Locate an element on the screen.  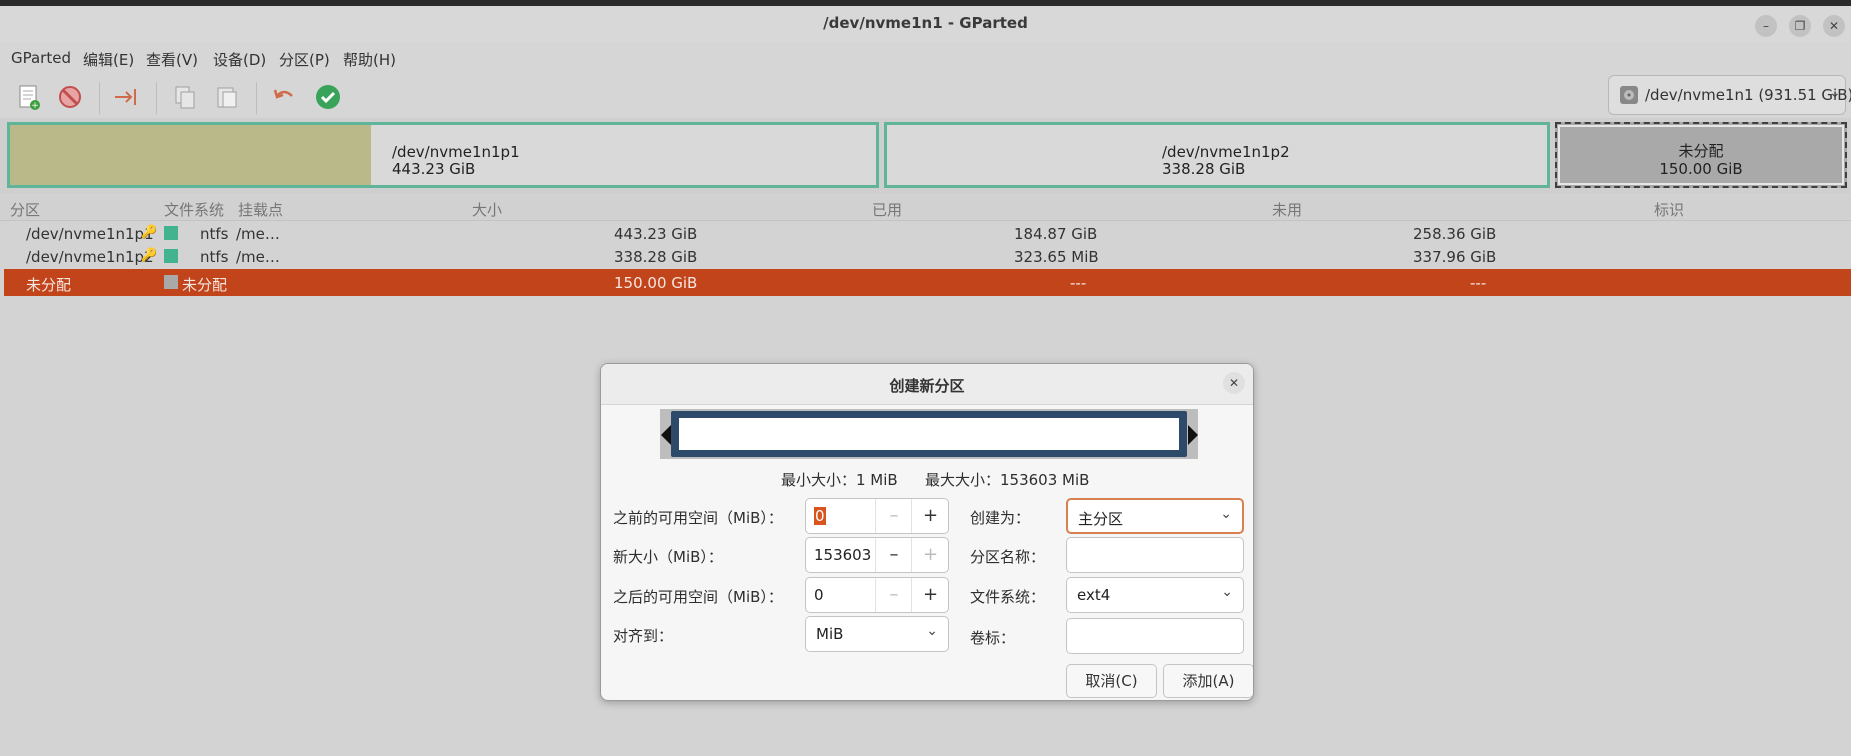
free-after-spin: 0 – + is located at coordinates (877, 595).